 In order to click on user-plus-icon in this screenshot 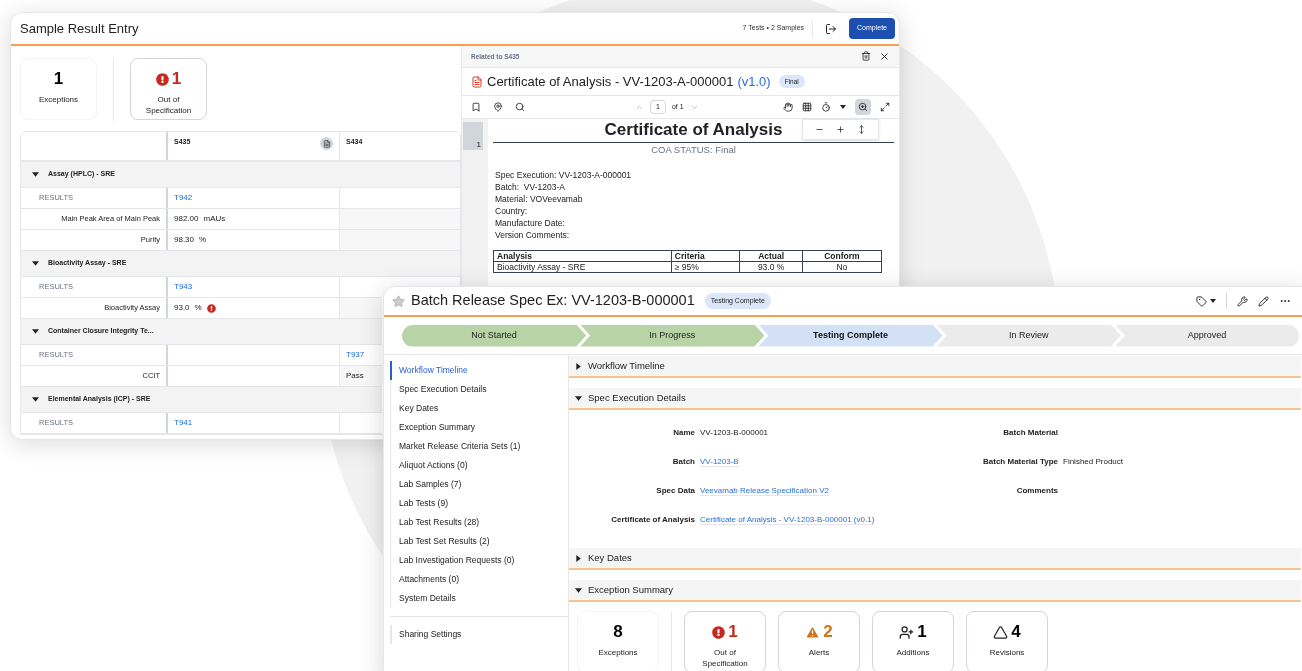, I will do `click(907, 632)`.